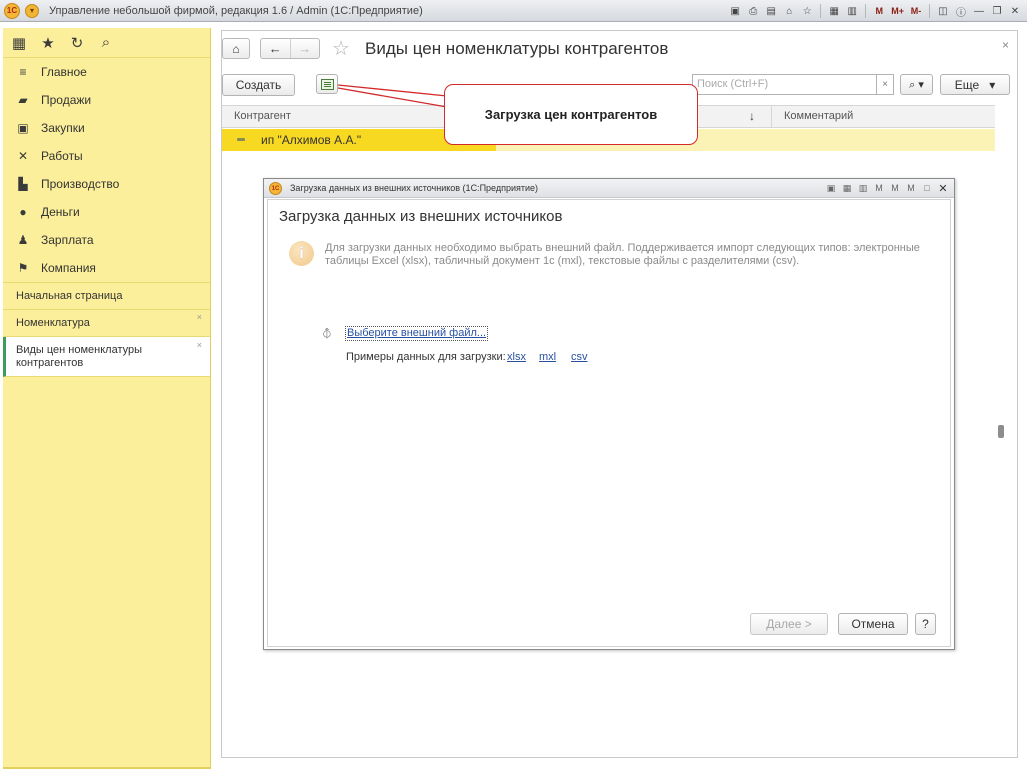 The height and width of the screenshot is (772, 1027). I want to click on memory-minus-button: M-, so click(916, 11).